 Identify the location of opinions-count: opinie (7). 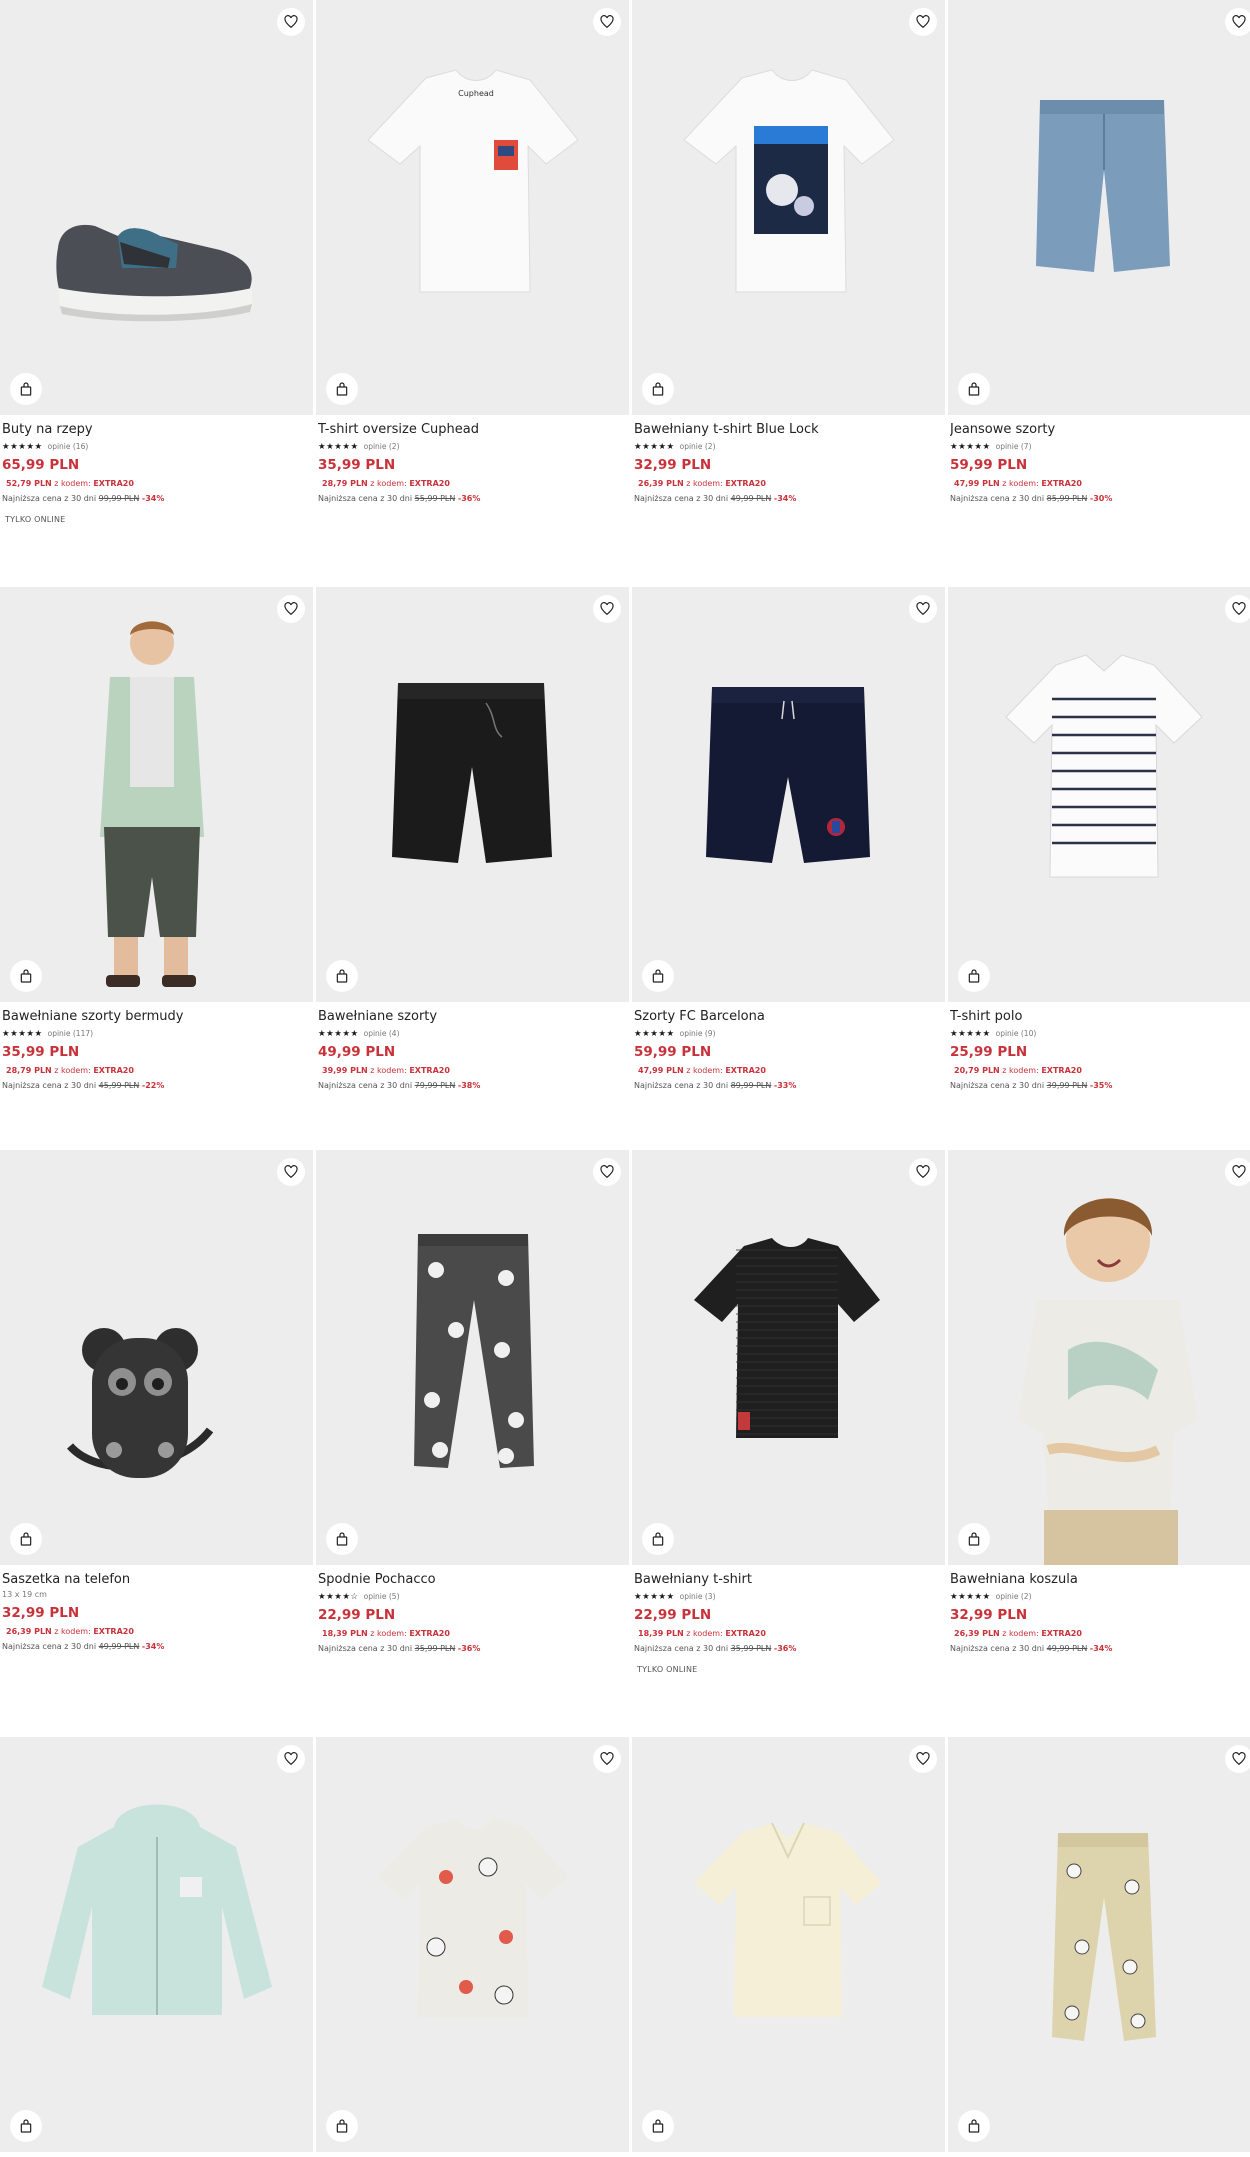
(1014, 447).